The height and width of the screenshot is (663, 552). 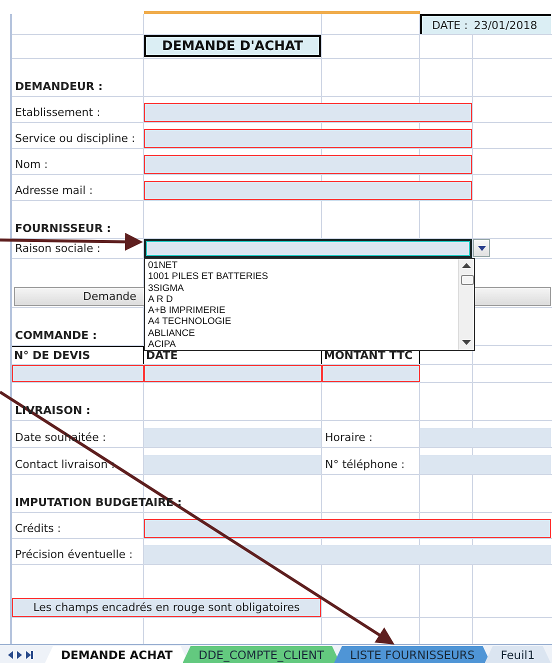 I want to click on field-label: Contact livraison :, so click(x=64, y=465).